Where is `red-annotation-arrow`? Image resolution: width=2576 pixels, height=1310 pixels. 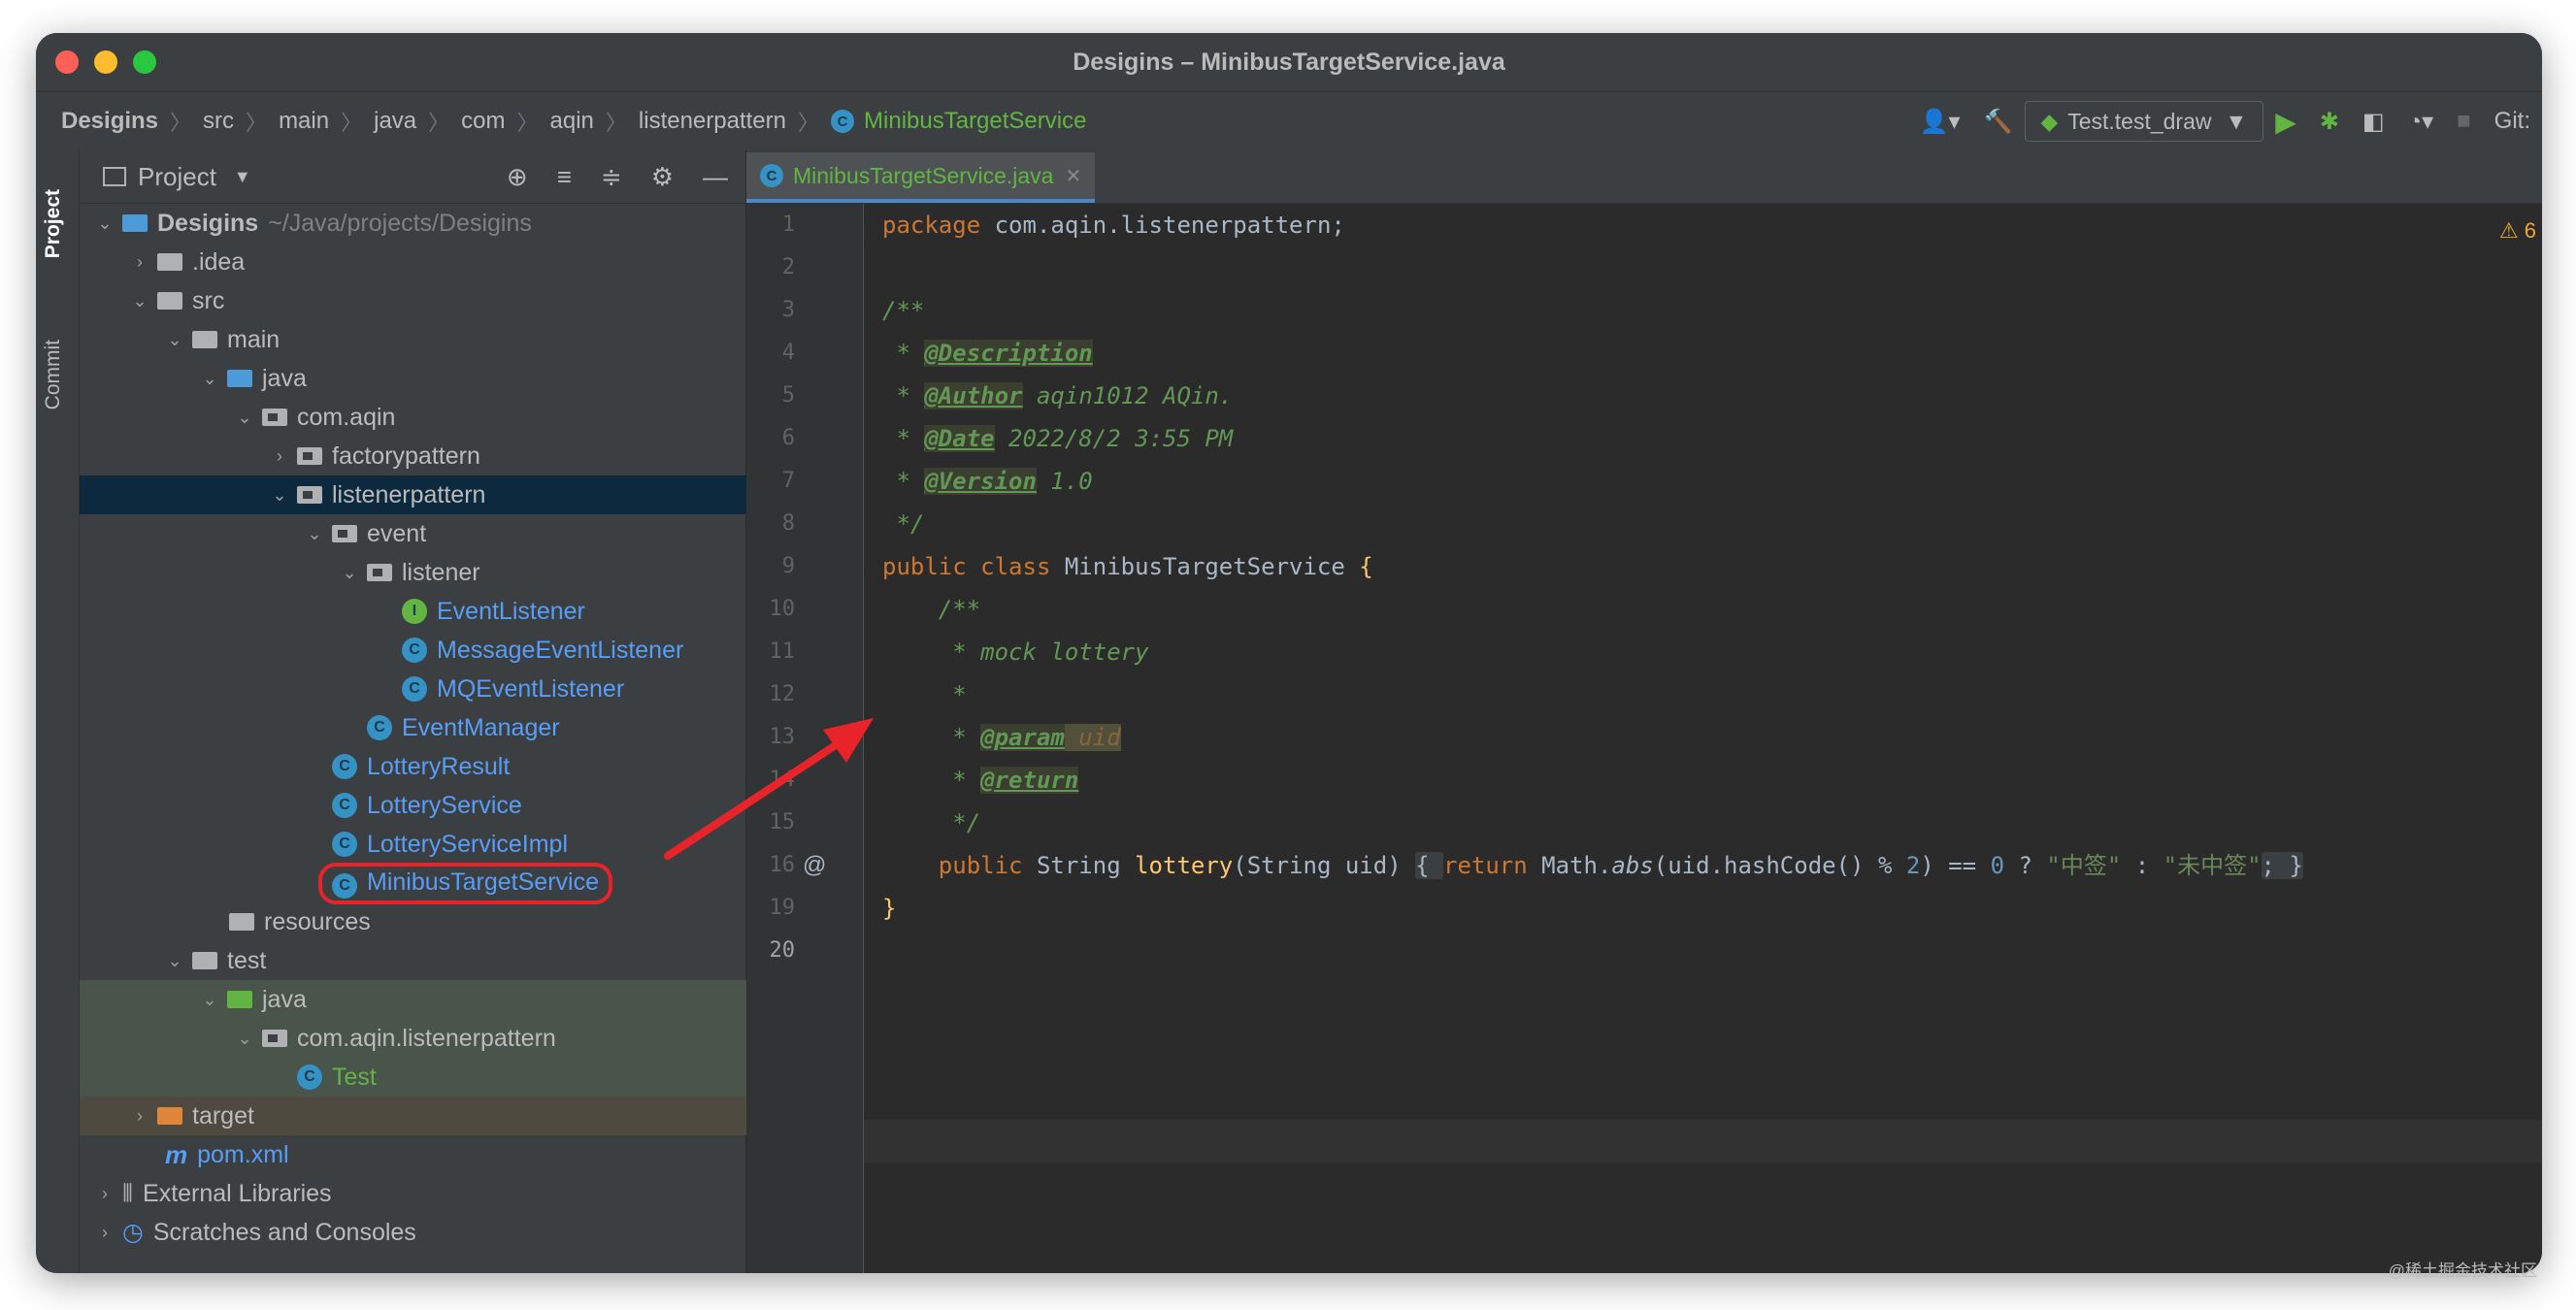 red-annotation-arrow is located at coordinates (769, 789).